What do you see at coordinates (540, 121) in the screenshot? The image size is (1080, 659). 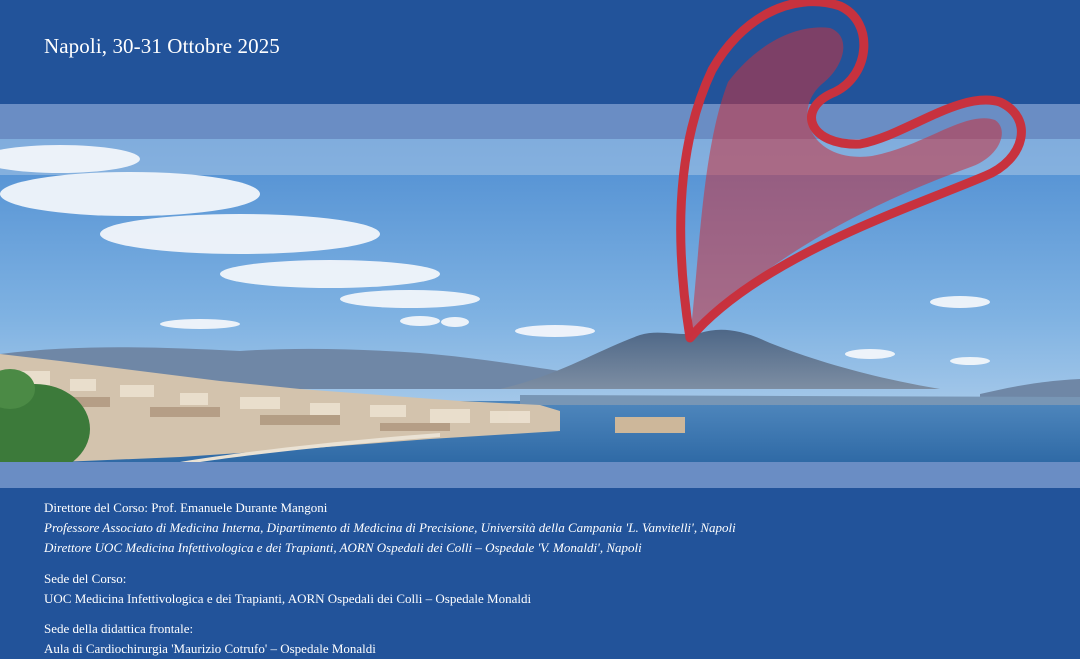 I see `band-top` at bounding box center [540, 121].